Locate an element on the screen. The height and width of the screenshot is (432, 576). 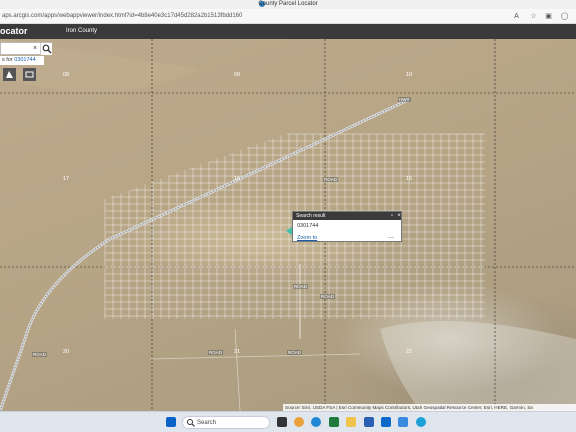
locate-icon is located at coordinates (9, 74).